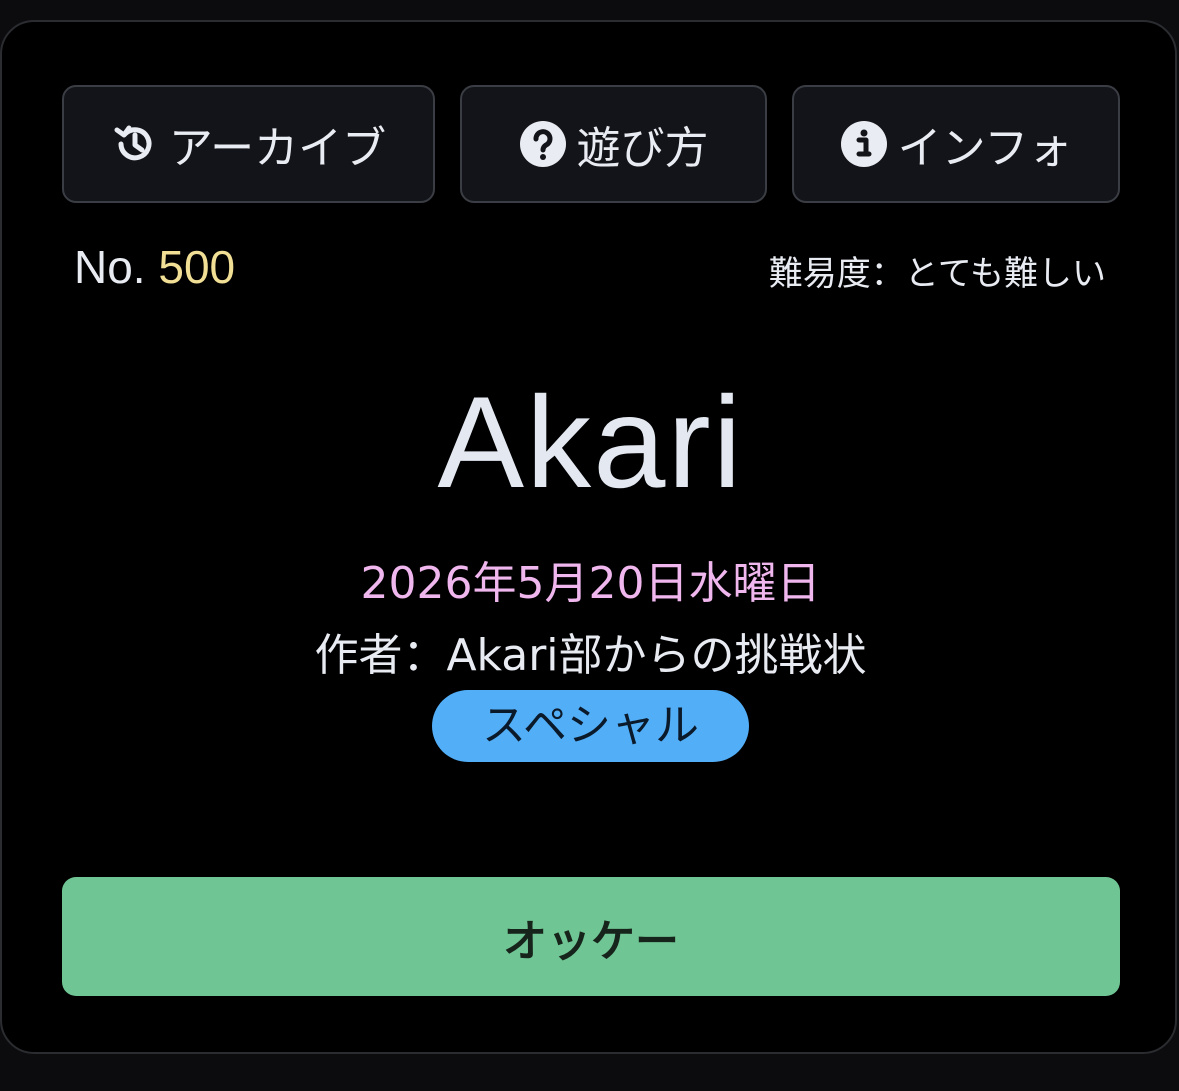 This screenshot has width=1179, height=1091. I want to click on puzzle-author: 作者：Akari部からの挑戦状, so click(590, 655).